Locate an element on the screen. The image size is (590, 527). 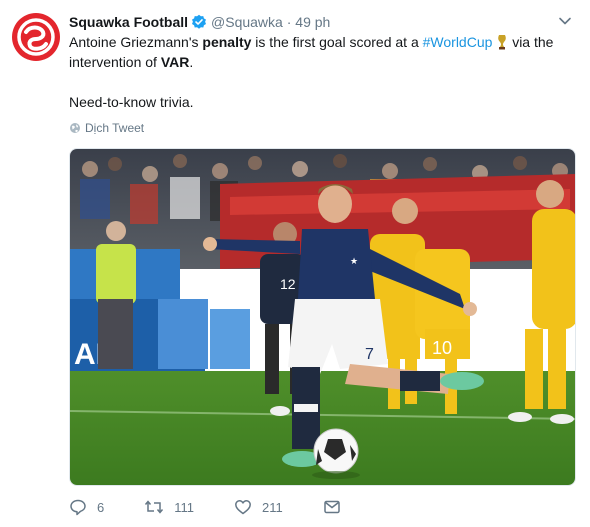
player-number-7: 7 is located at coordinates (369, 354).